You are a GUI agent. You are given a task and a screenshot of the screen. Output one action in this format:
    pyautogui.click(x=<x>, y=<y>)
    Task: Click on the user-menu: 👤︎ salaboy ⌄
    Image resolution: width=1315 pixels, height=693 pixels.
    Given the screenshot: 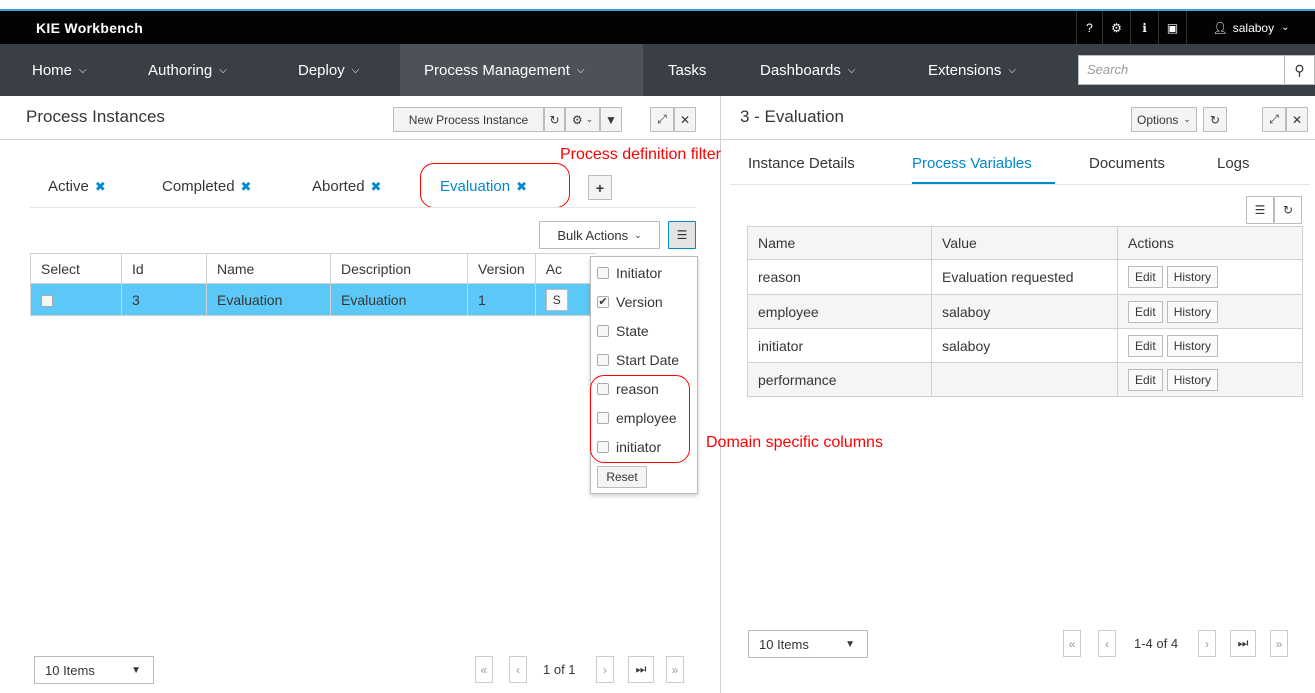 What is the action you would take?
    pyautogui.click(x=1250, y=27)
    